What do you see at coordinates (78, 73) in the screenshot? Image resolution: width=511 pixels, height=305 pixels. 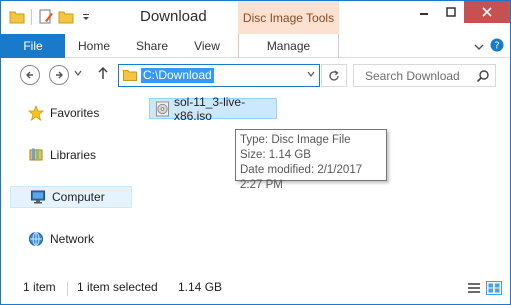 I see `recent-locations-dropdown` at bounding box center [78, 73].